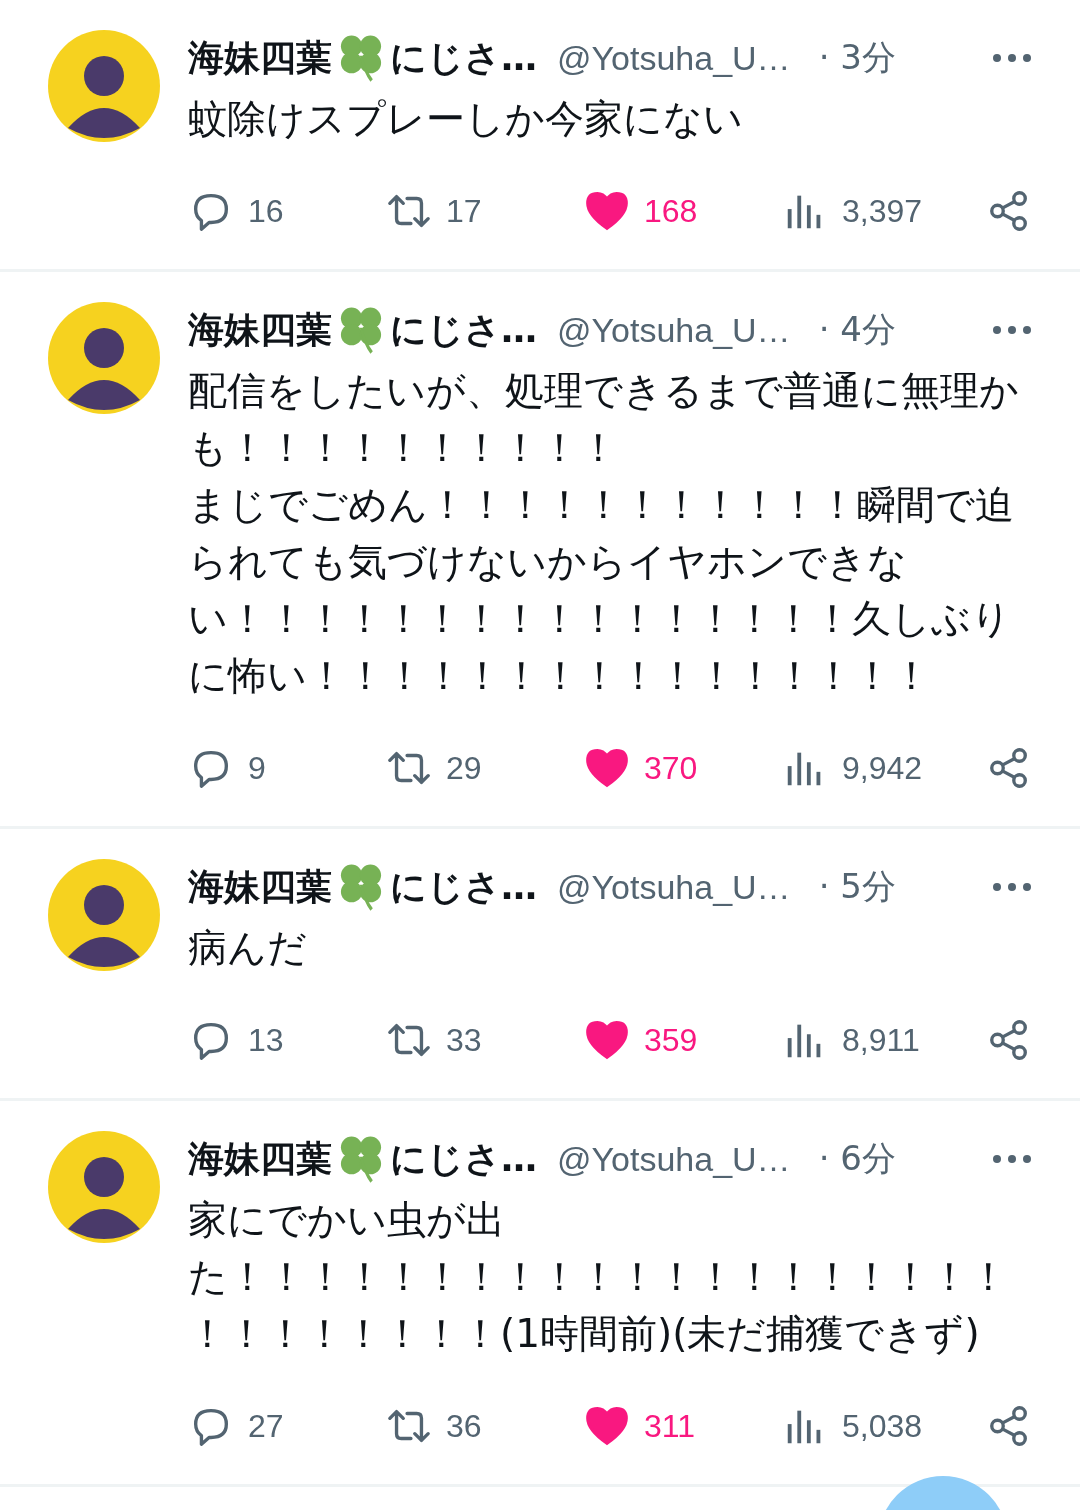  I want to click on like-count: 311, so click(669, 1426).